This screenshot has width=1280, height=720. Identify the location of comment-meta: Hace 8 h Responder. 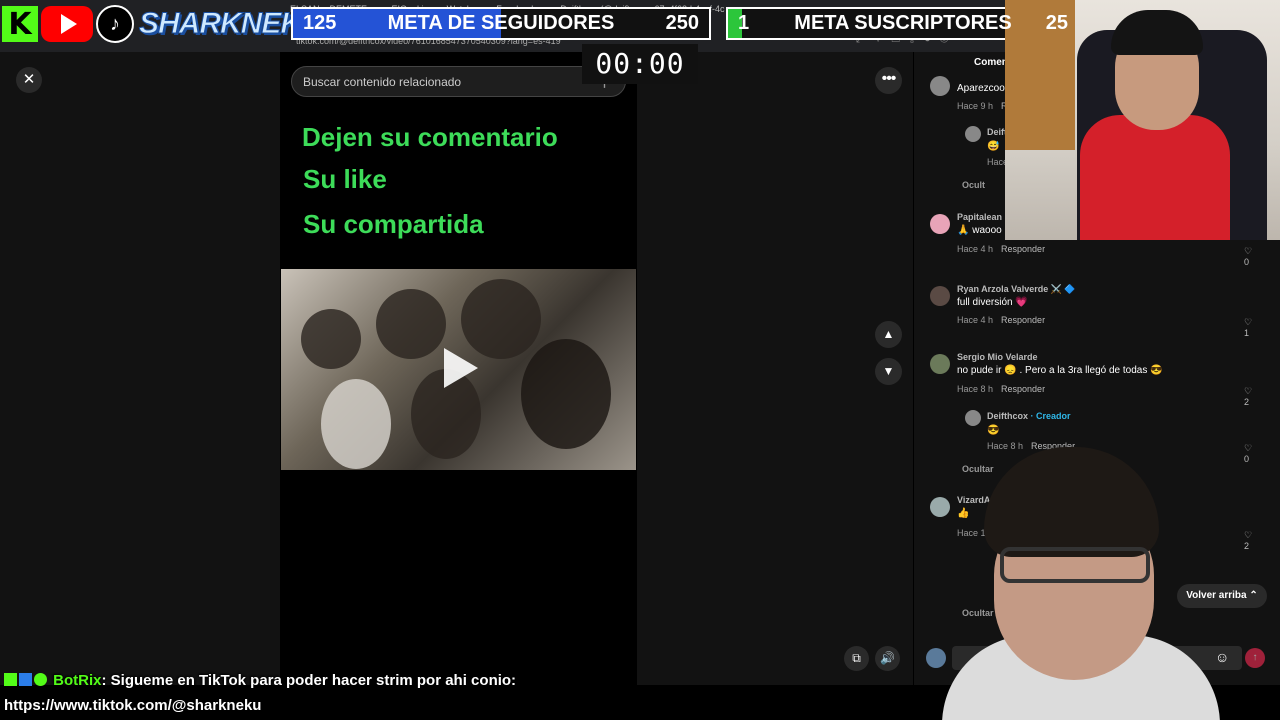
(1001, 389).